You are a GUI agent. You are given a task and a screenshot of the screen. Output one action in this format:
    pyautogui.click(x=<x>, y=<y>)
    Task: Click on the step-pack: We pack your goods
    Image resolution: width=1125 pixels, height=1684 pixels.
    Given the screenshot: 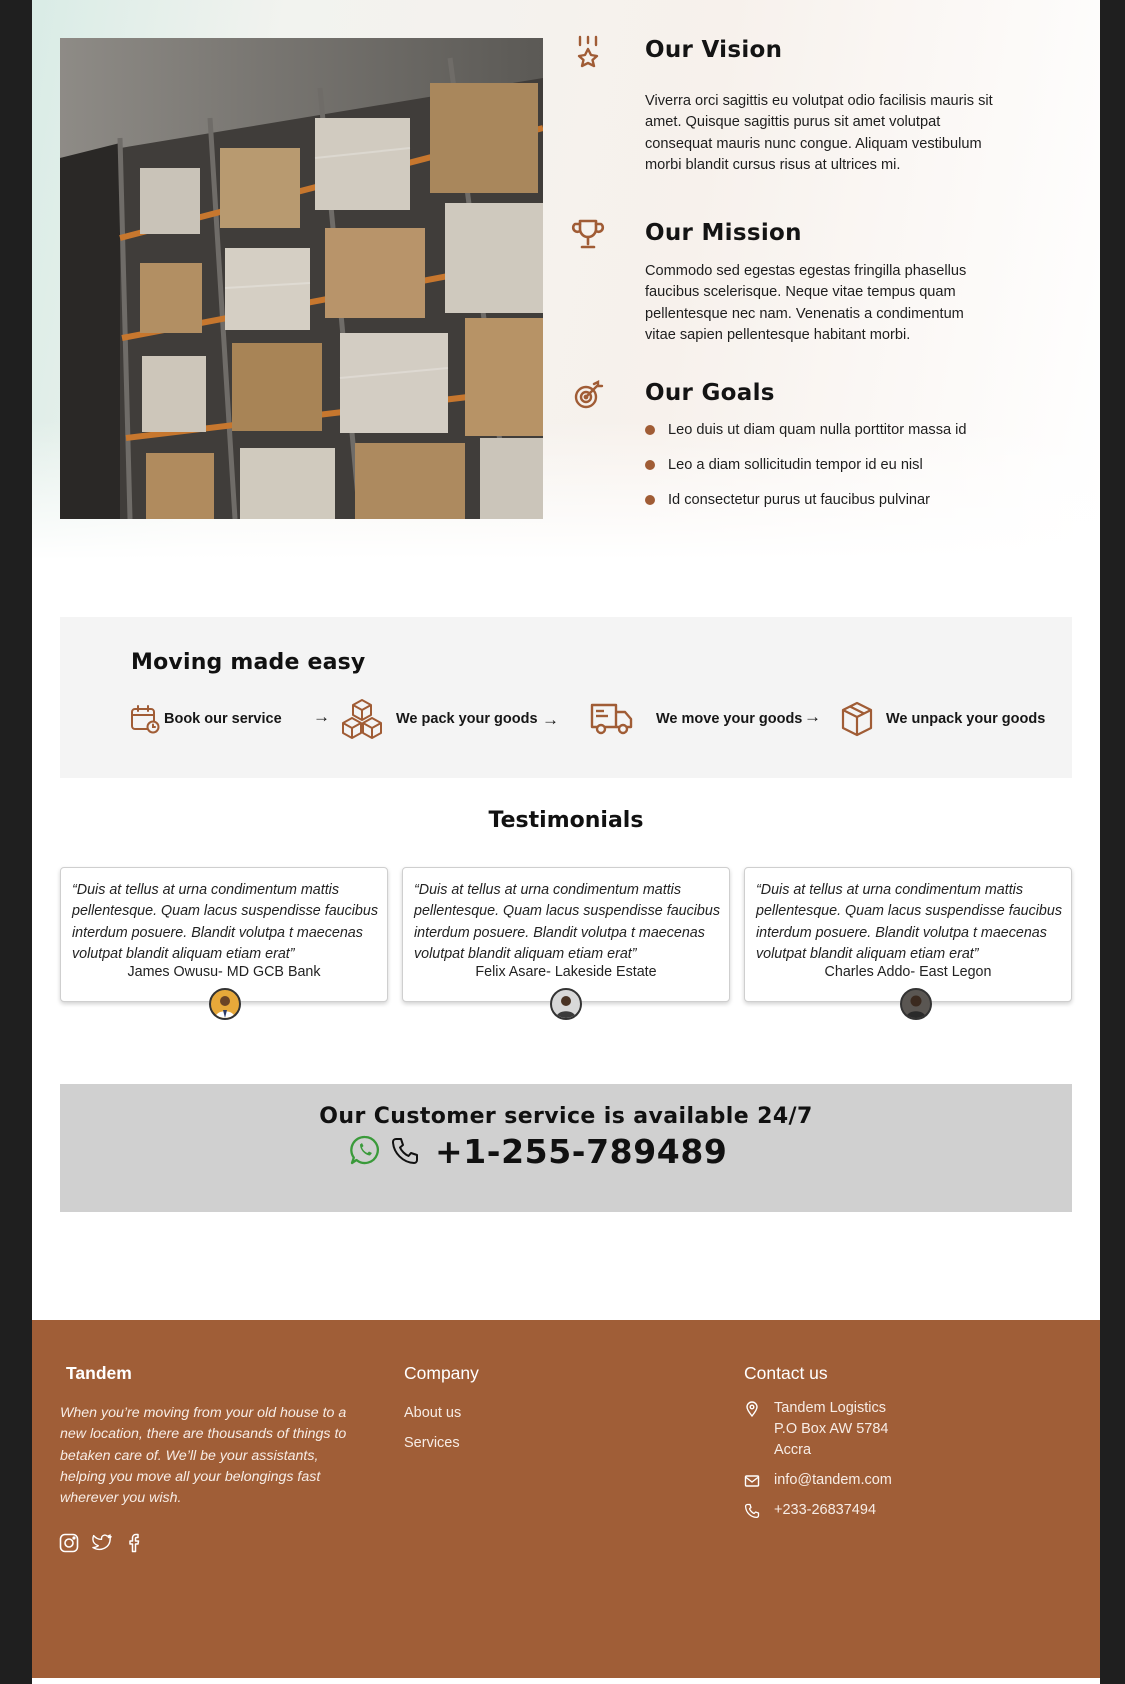 What is the action you would take?
    pyautogui.click(x=439, y=719)
    